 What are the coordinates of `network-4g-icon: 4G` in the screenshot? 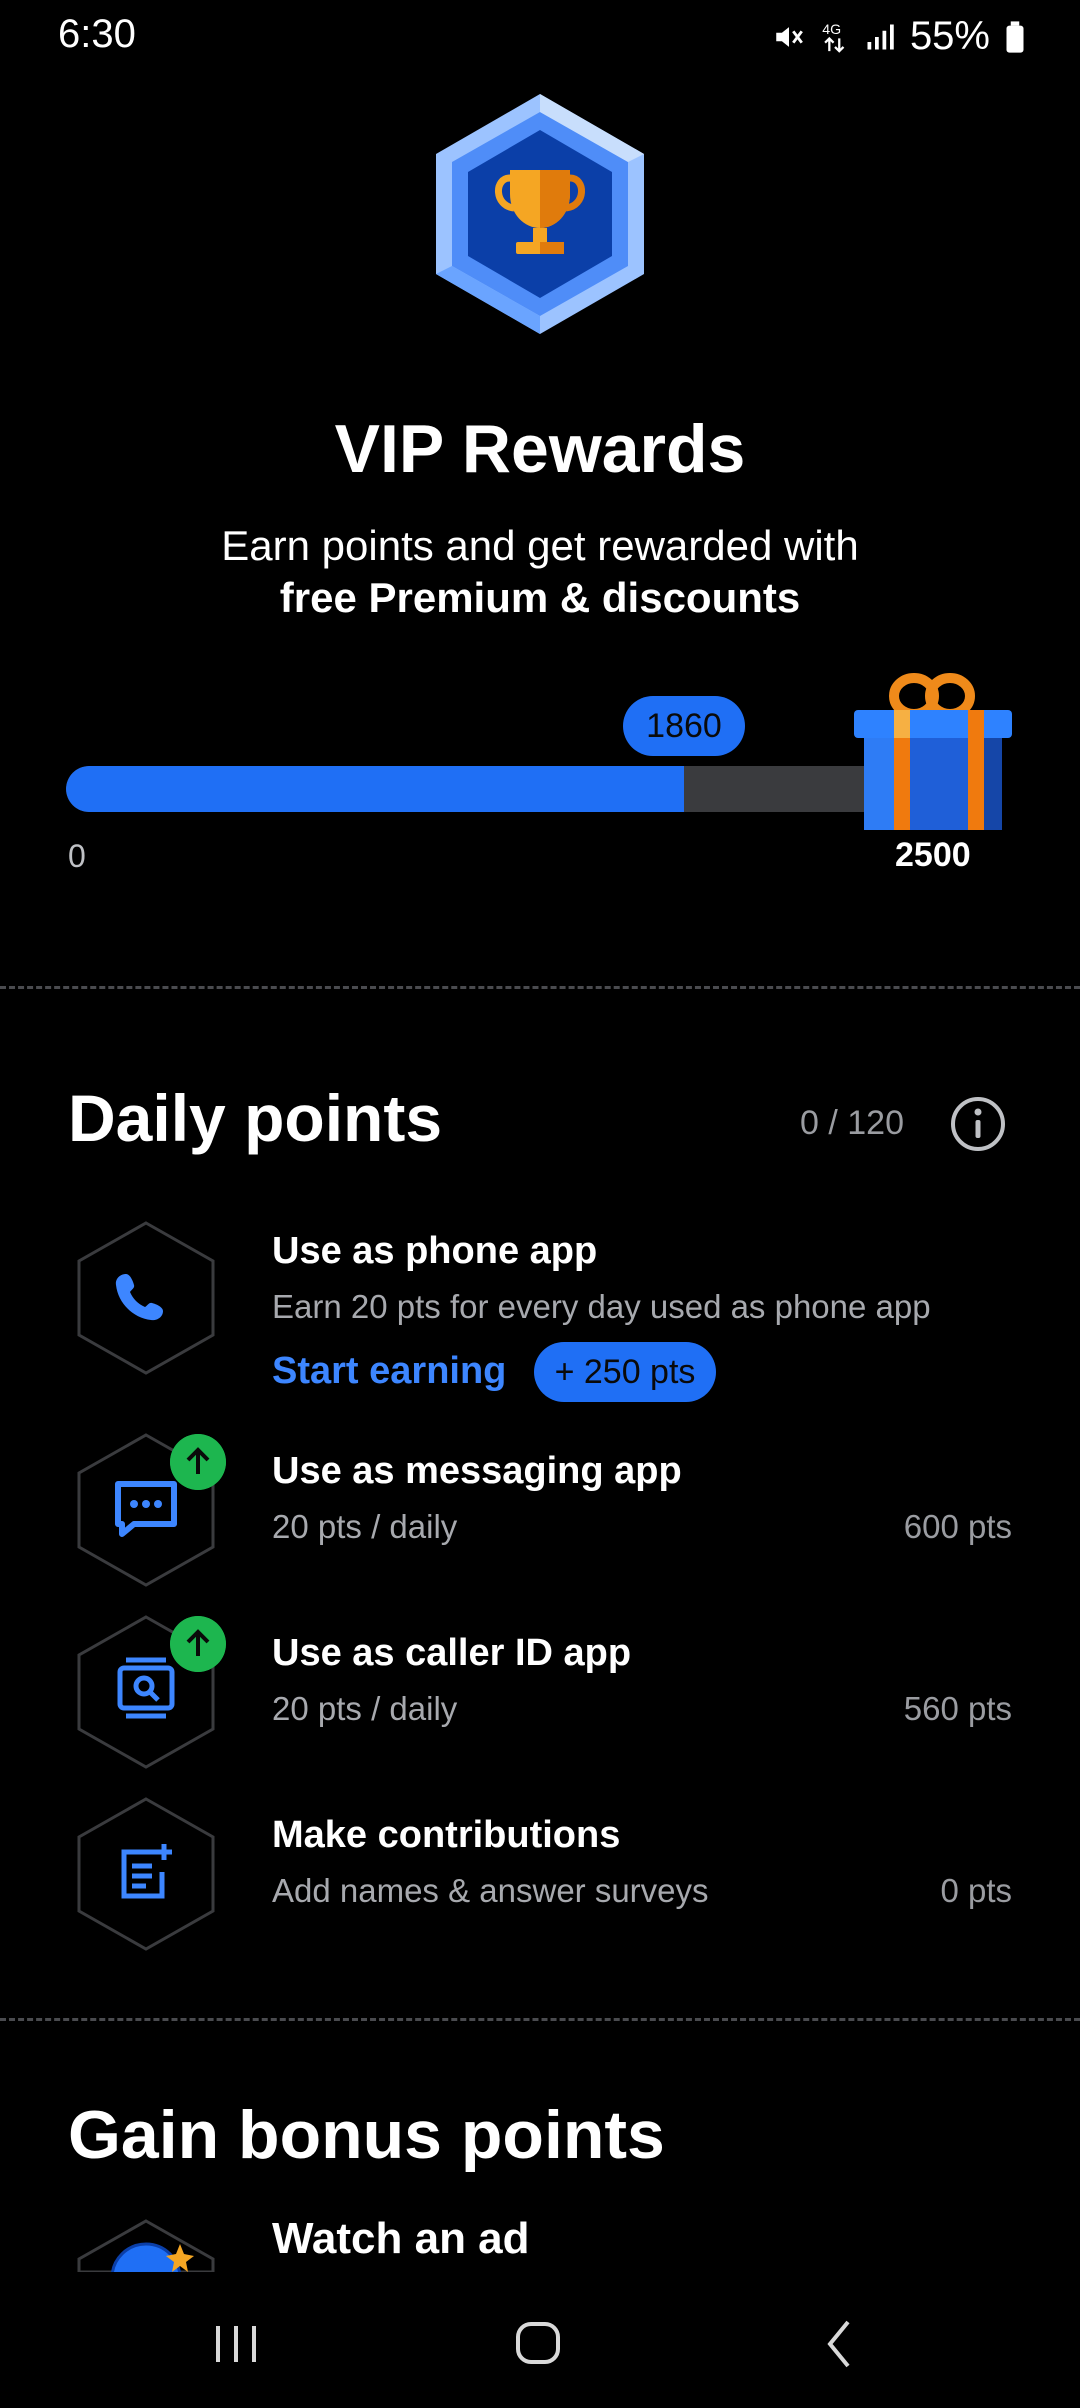 It's located at (833, 37).